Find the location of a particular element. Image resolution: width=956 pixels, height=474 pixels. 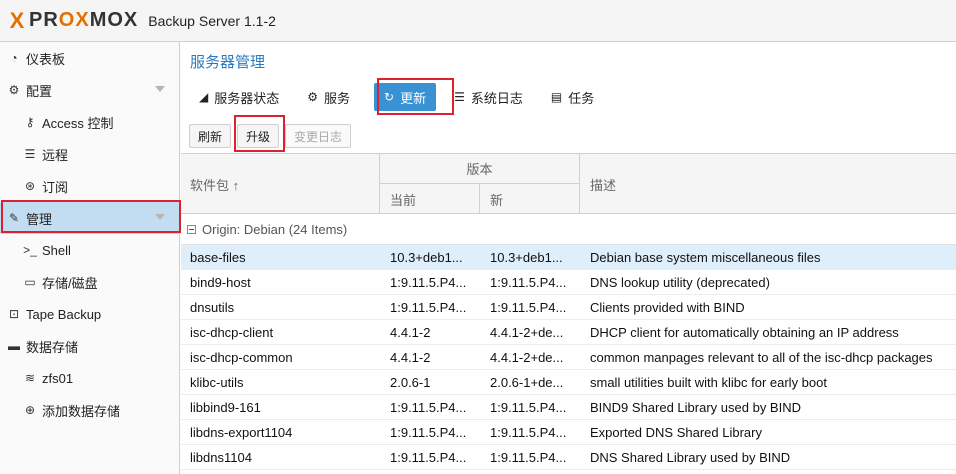

proxmox-logo: X PROXMOX is located at coordinates (72, 20).